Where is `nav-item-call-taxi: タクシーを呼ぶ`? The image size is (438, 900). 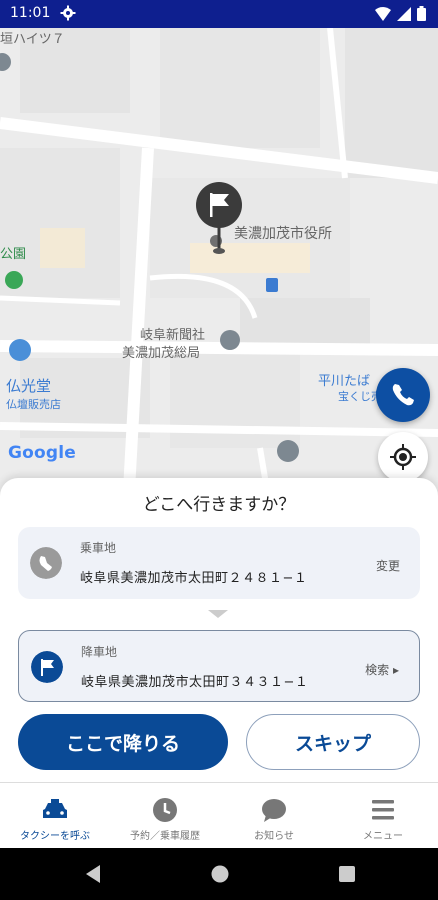 nav-item-call-taxi: タクシーを呼ぶ is located at coordinates (55, 816).